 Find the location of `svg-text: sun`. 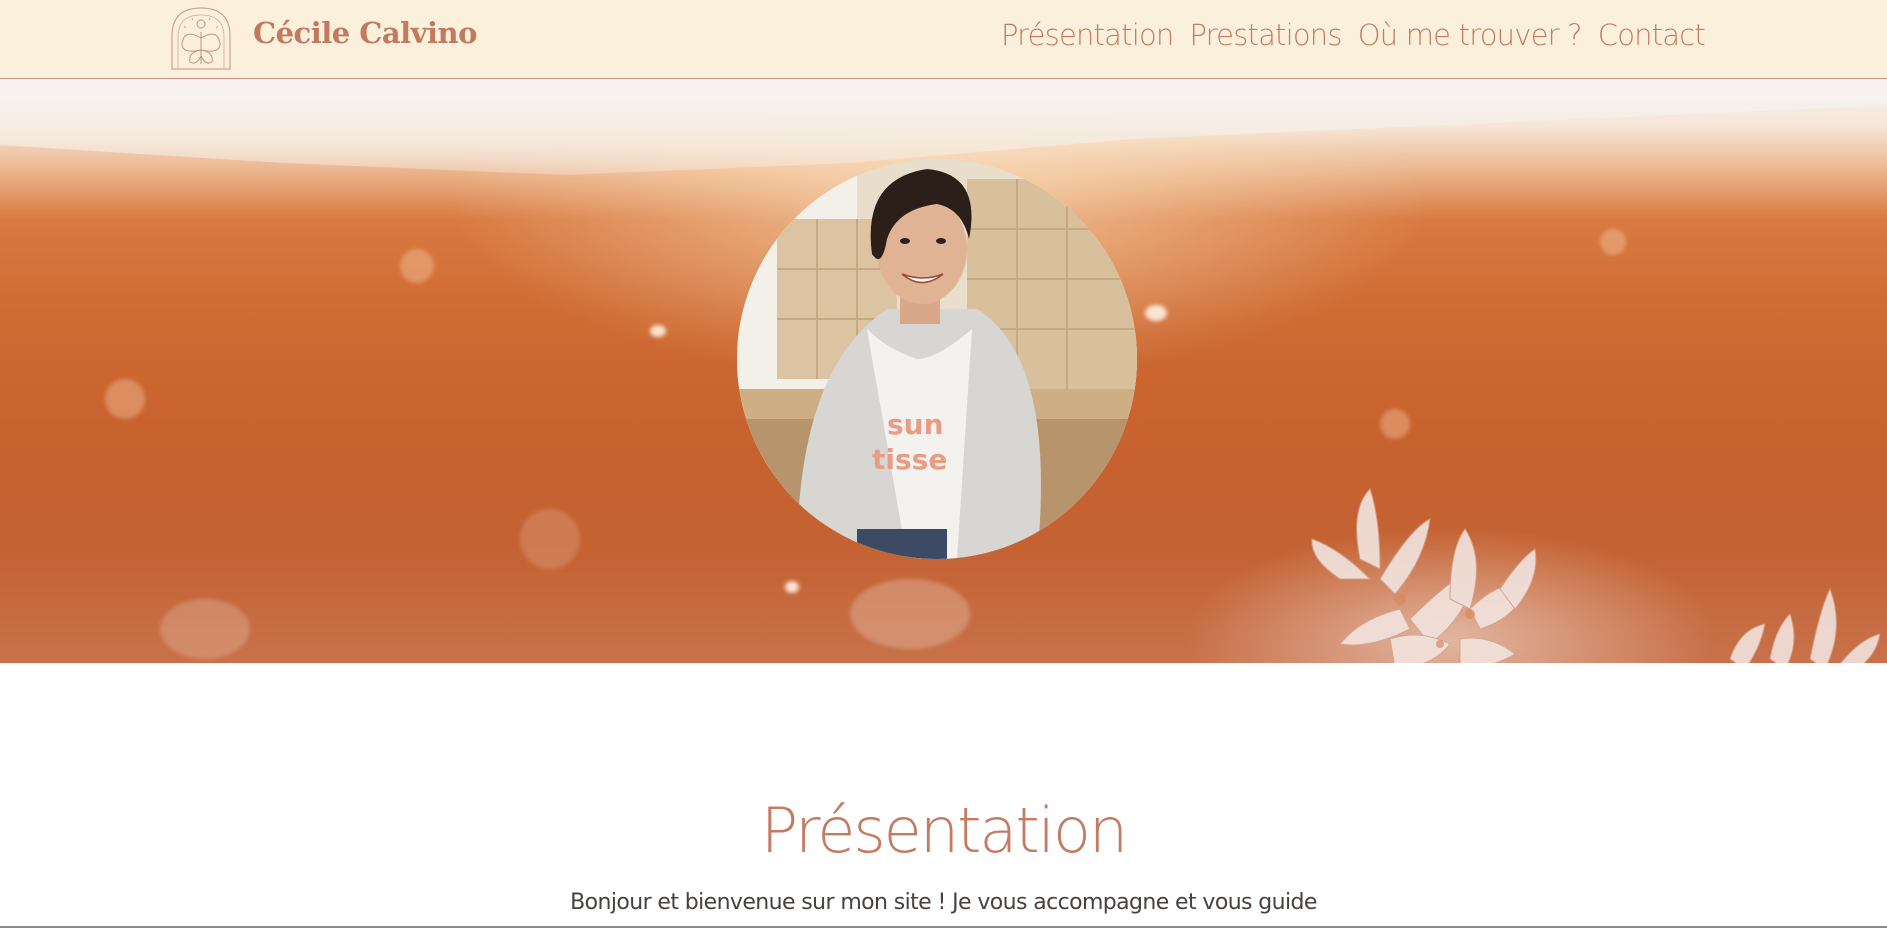

svg-text: sun is located at coordinates (915, 424).